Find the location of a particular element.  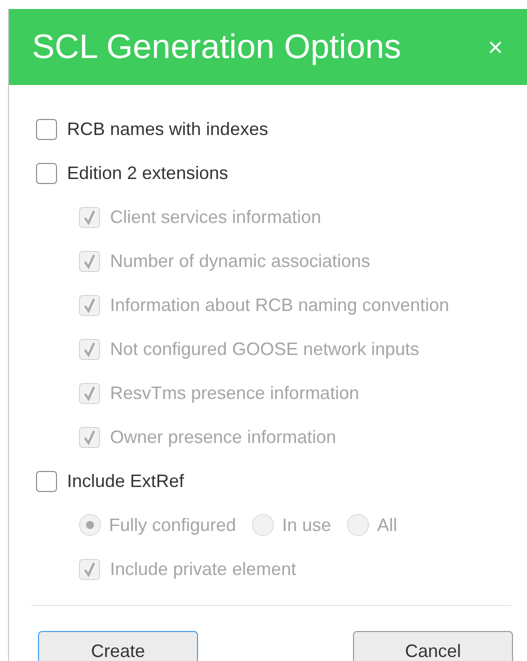

checkbox-label: Include private element is located at coordinates (203, 569).